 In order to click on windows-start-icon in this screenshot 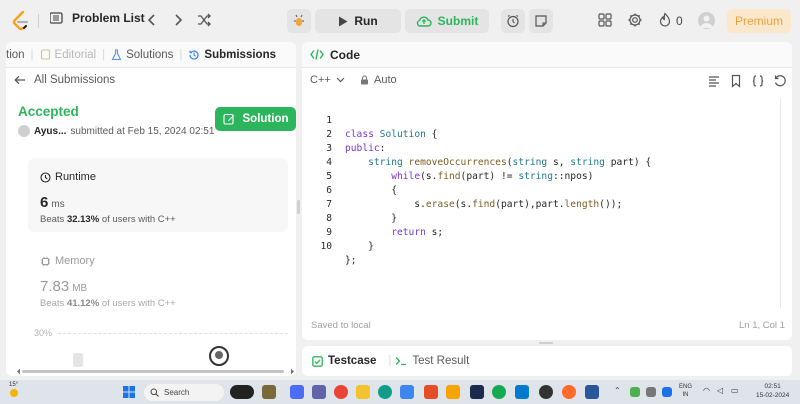, I will do `click(129, 392)`.